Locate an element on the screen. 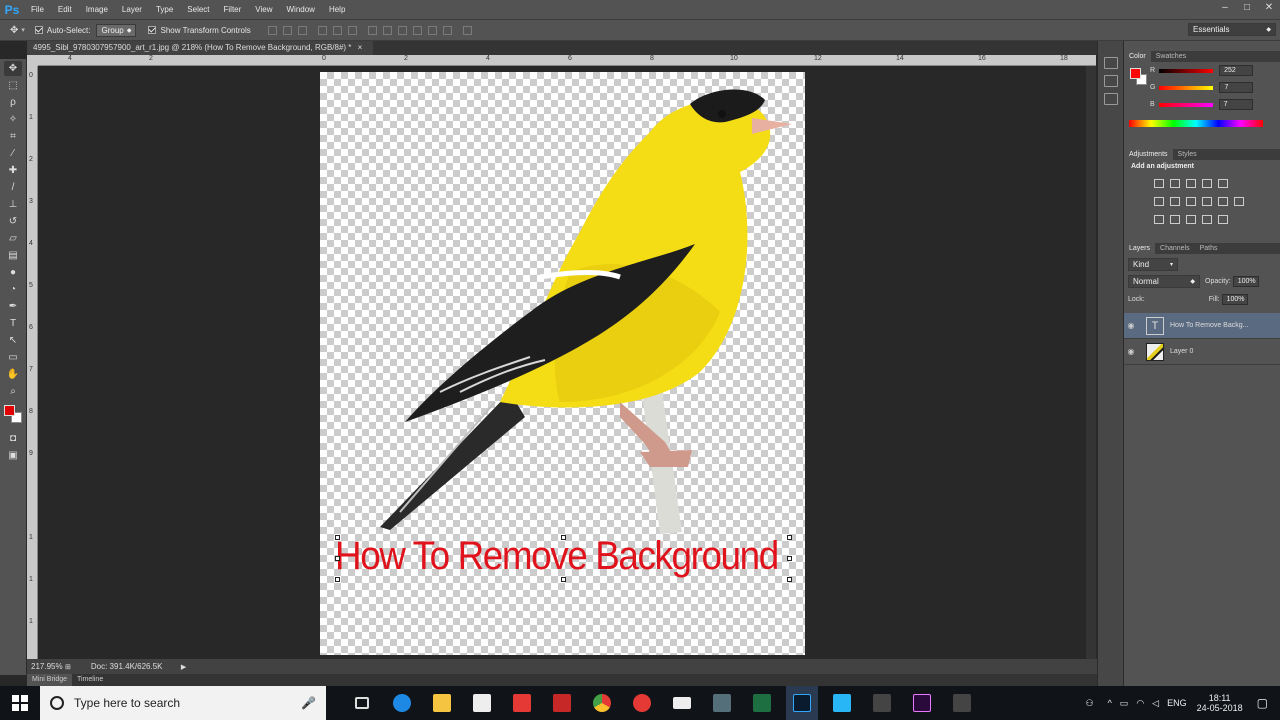 The image size is (1280, 720). photo-filter-icon is located at coordinates (1207, 201).